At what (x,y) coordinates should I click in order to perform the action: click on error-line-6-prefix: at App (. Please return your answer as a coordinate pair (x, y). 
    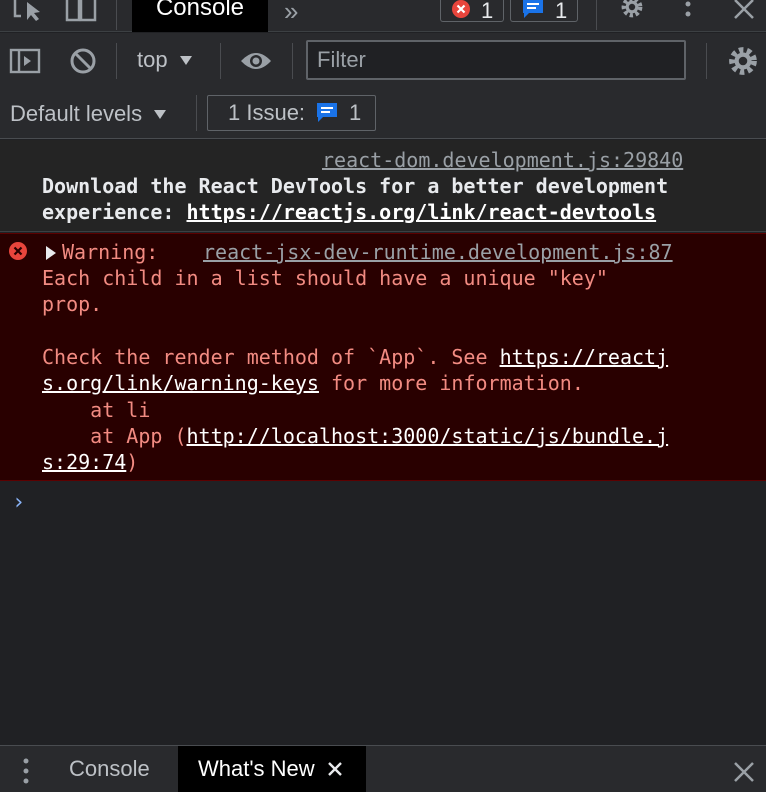
    Looking at the image, I should click on (114, 436).